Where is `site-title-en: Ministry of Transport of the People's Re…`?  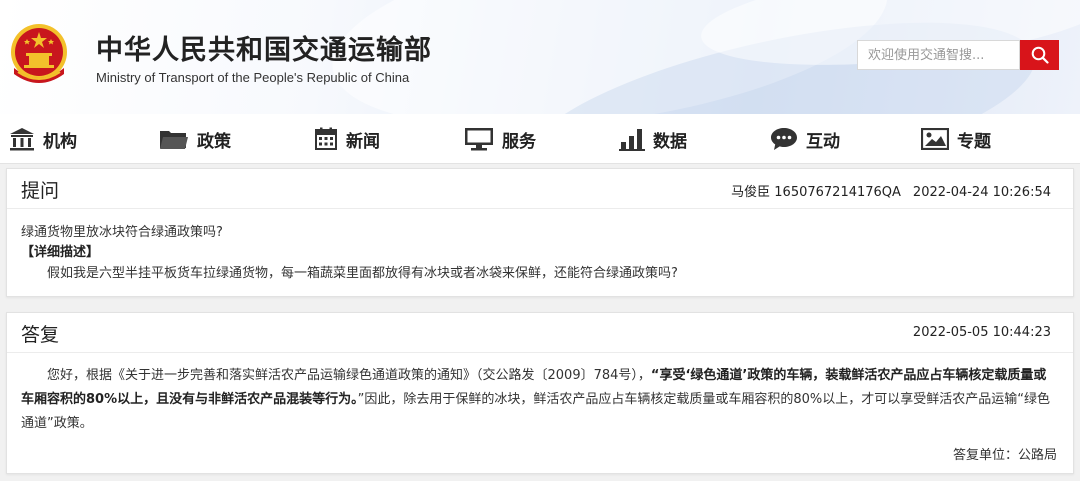
site-title-en: Ministry of Transport of the People's Re… is located at coordinates (253, 77).